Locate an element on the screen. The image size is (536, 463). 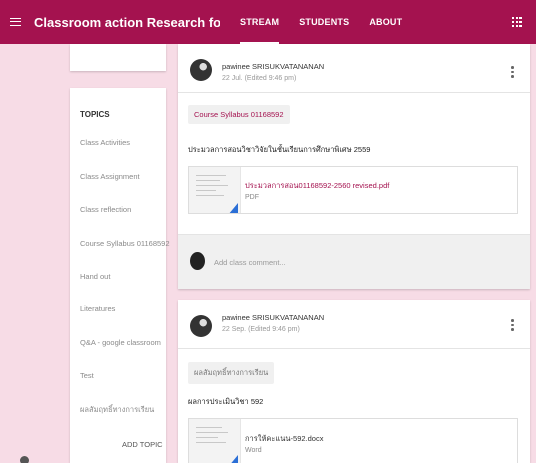
attachment-name: การให้คะแนน-592.docx is located at coordinates (284, 439).